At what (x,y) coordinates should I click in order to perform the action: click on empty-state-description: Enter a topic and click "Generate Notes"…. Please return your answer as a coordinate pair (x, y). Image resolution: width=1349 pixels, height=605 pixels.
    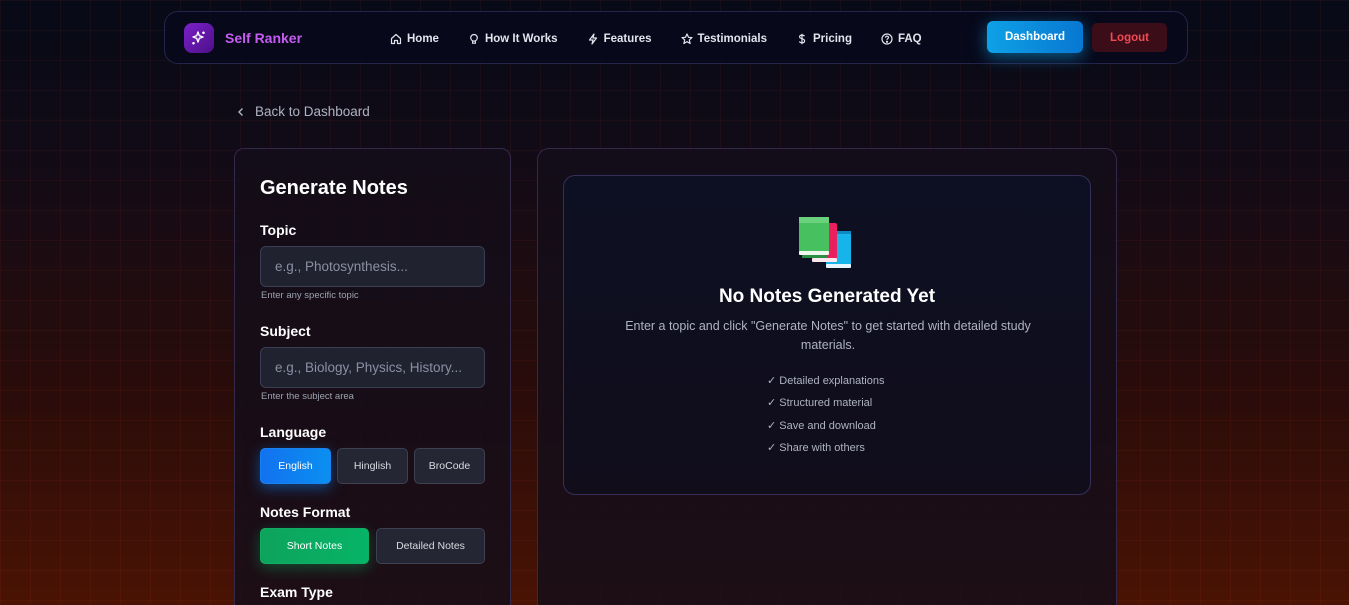
    Looking at the image, I should click on (828, 335).